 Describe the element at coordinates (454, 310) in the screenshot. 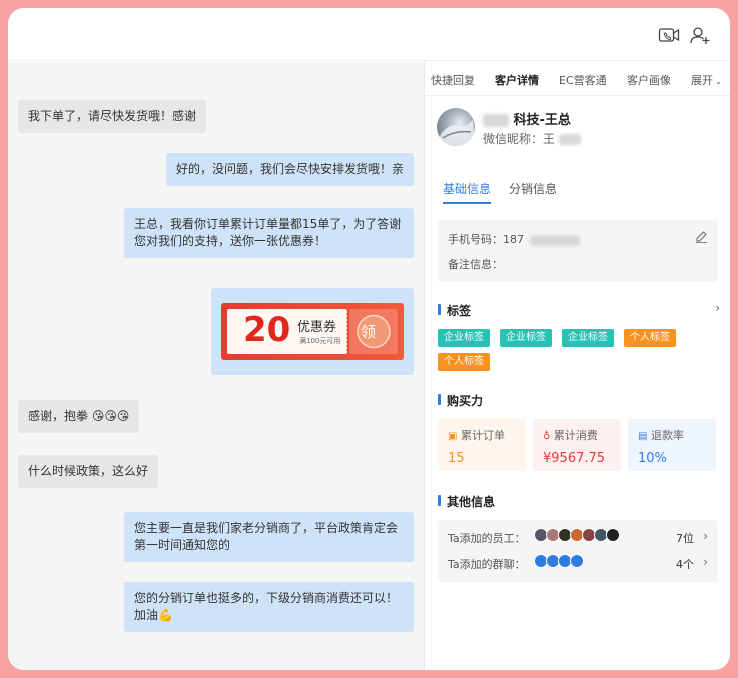

I see `tags-section-title: 标签` at that location.